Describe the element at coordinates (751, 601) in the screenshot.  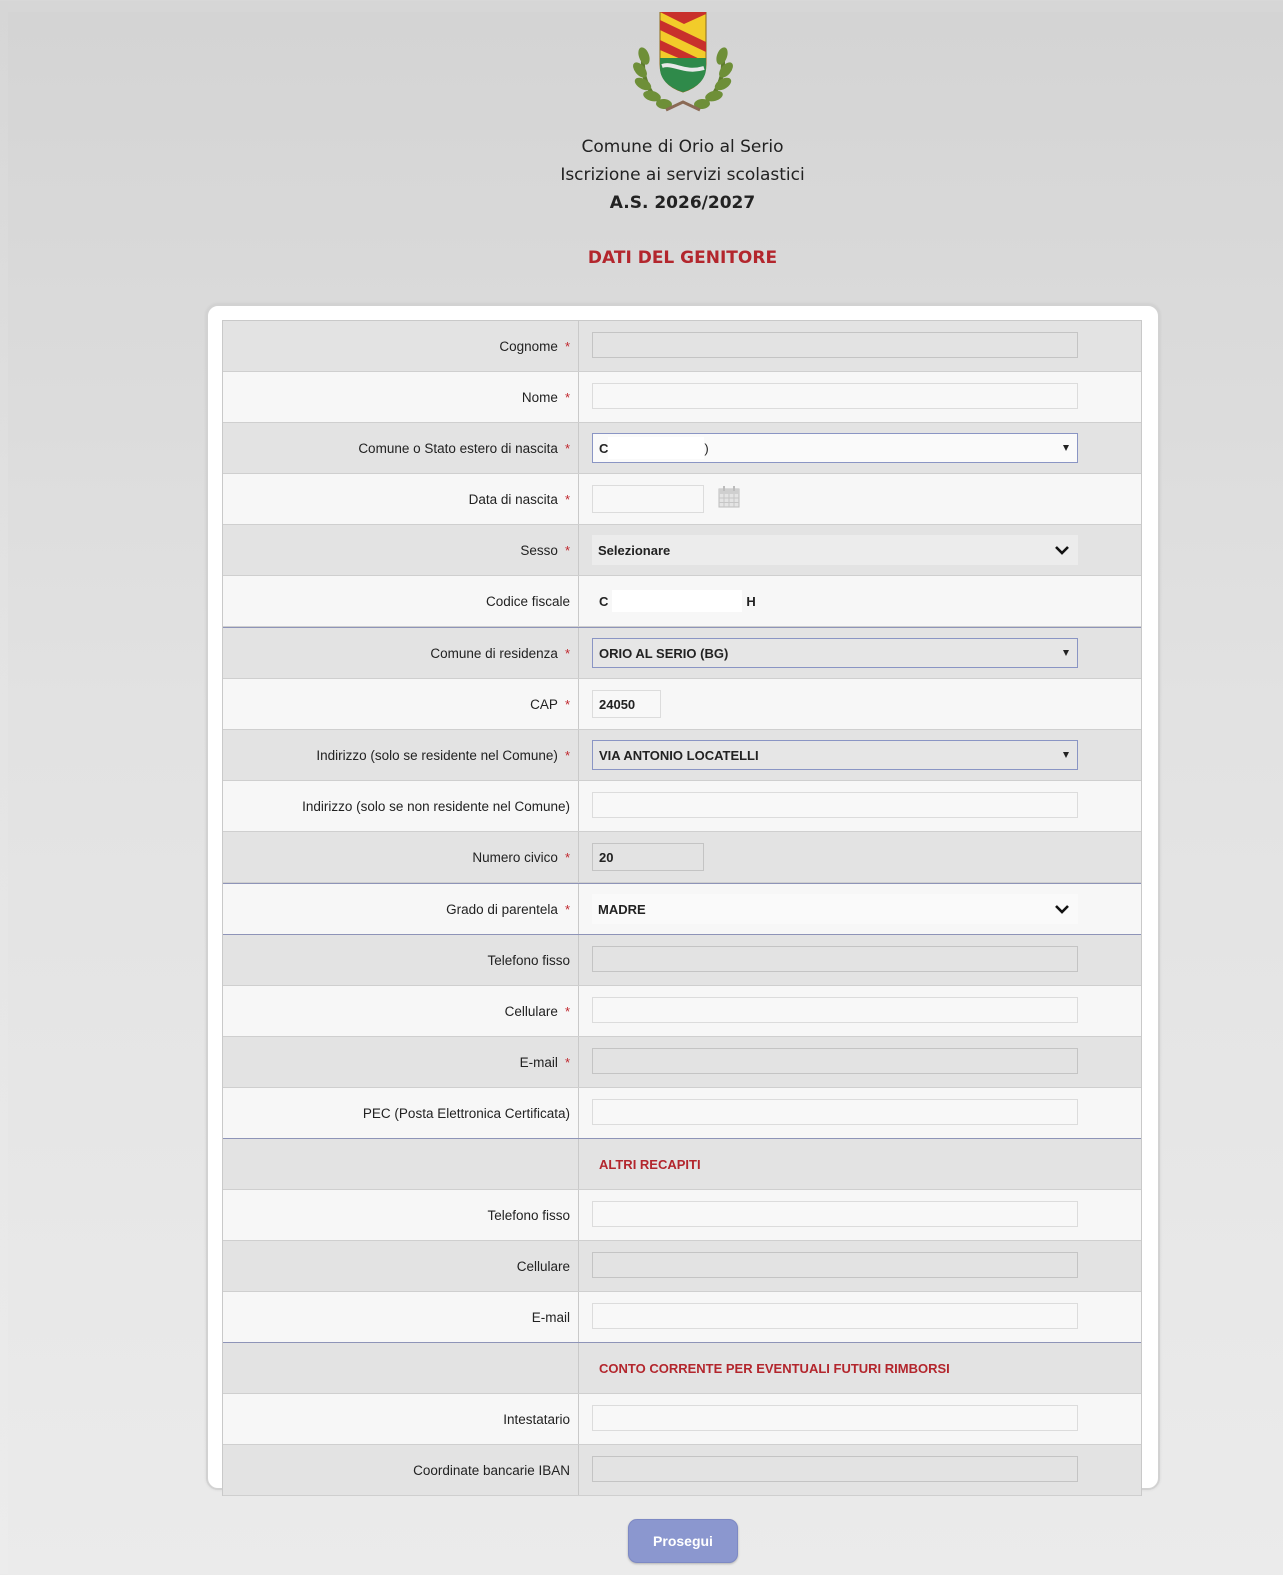
I see `codice-fiscale-end: H` at that location.